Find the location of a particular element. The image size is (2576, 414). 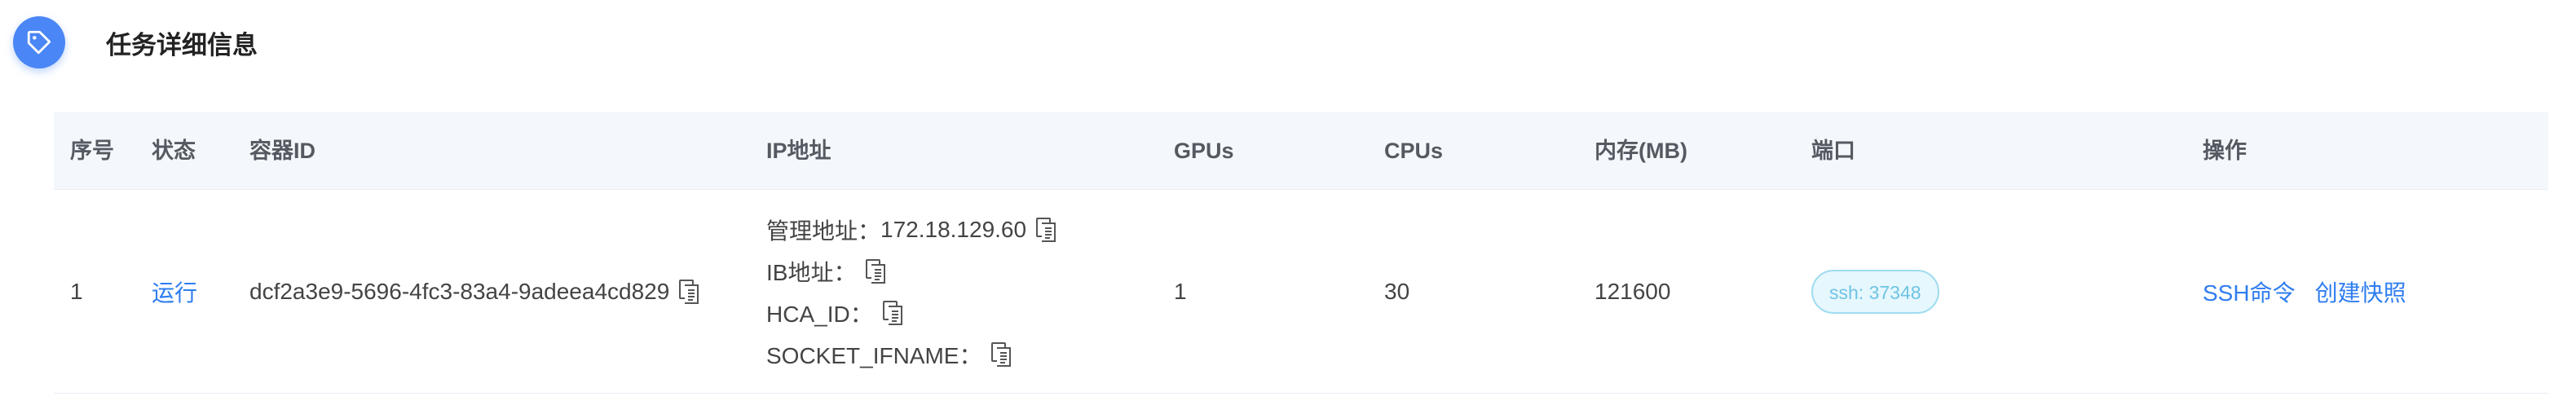

actions-cell: SSH命令 创建快照 is located at coordinates (2304, 292).